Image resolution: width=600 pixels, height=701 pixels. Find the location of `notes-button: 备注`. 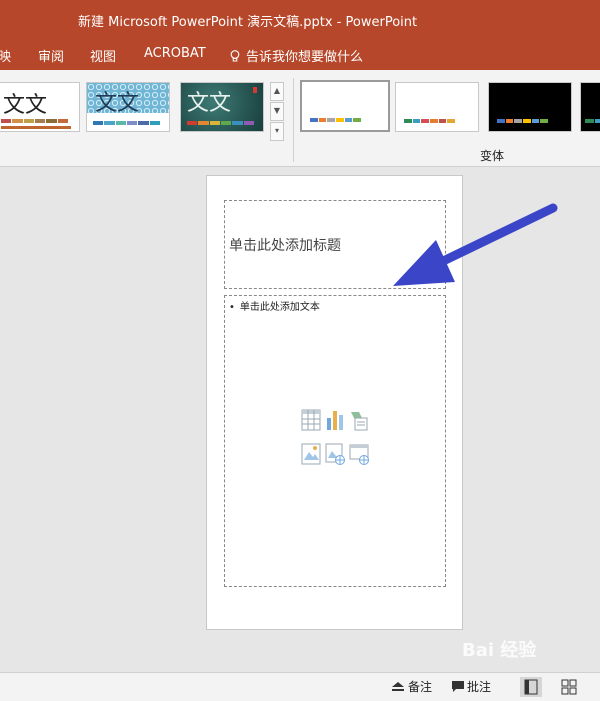

notes-button: 备注 is located at coordinates (412, 686).